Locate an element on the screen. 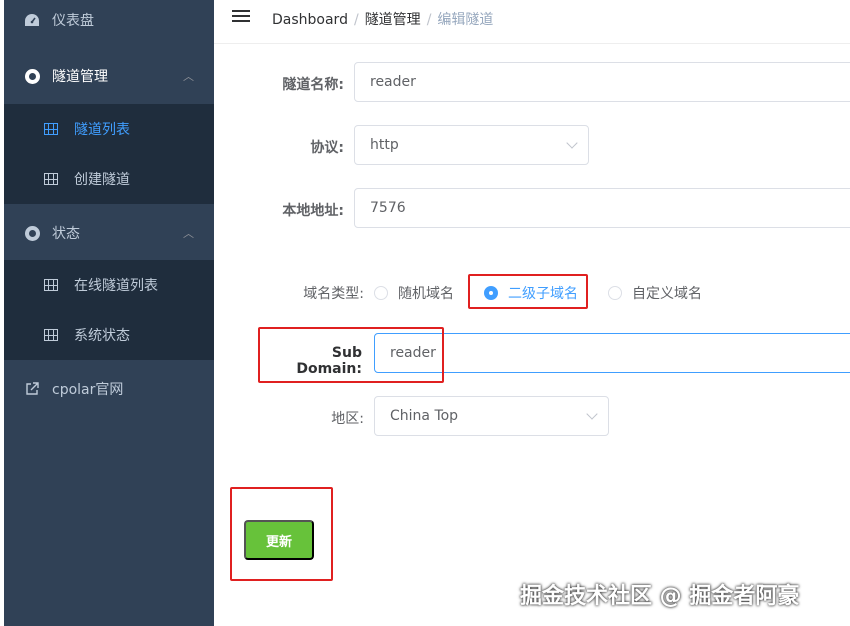  menu-toggle-icon is located at coordinates (241, 17).